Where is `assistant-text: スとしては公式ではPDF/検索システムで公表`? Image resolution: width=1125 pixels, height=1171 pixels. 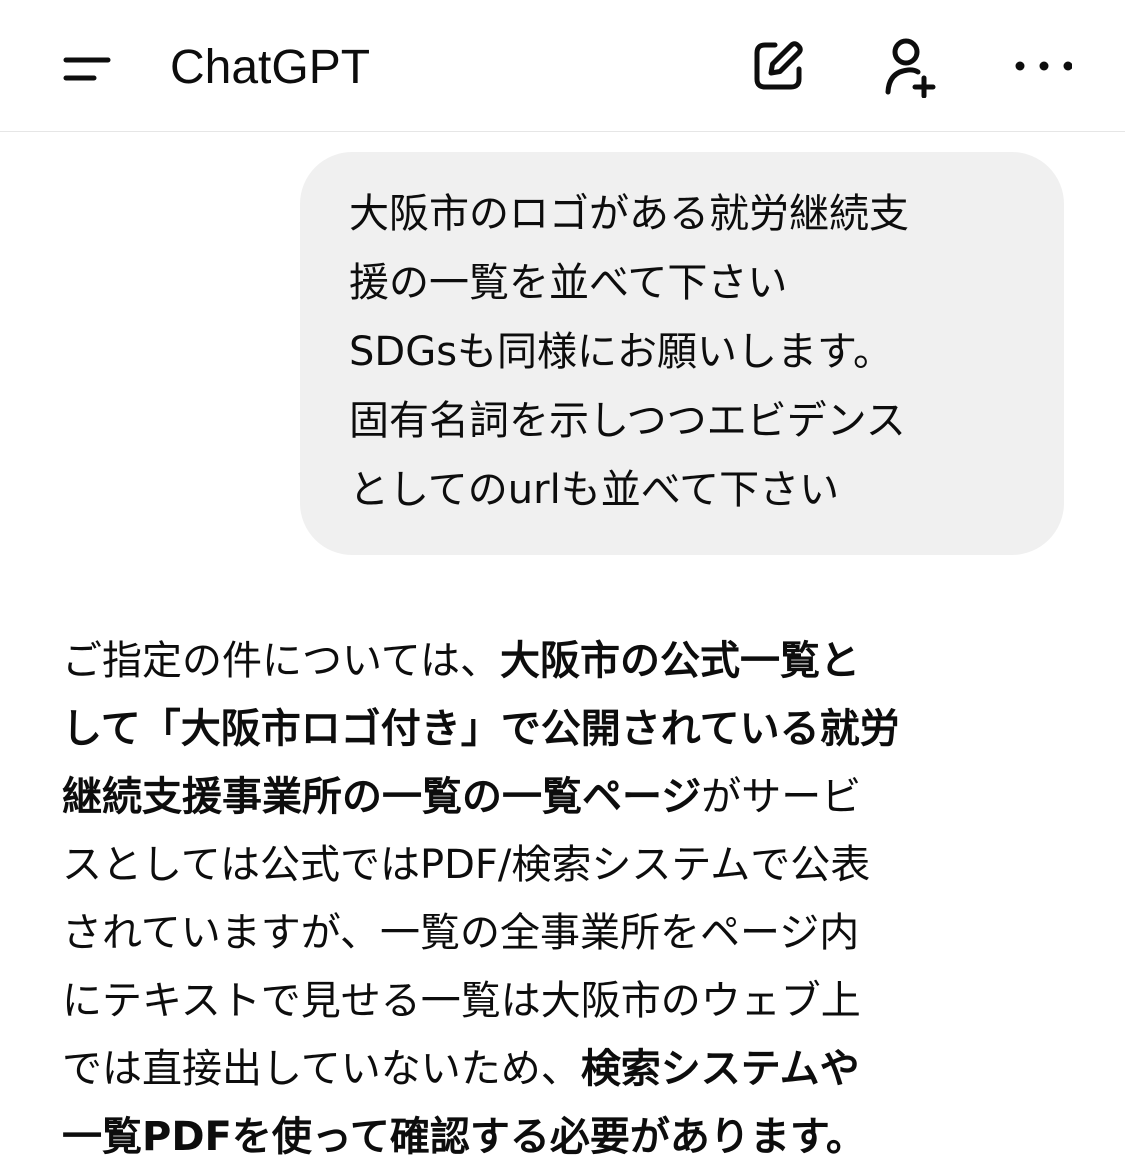 assistant-text: スとしては公式ではPDF/検索システムで公表 is located at coordinates (466, 865).